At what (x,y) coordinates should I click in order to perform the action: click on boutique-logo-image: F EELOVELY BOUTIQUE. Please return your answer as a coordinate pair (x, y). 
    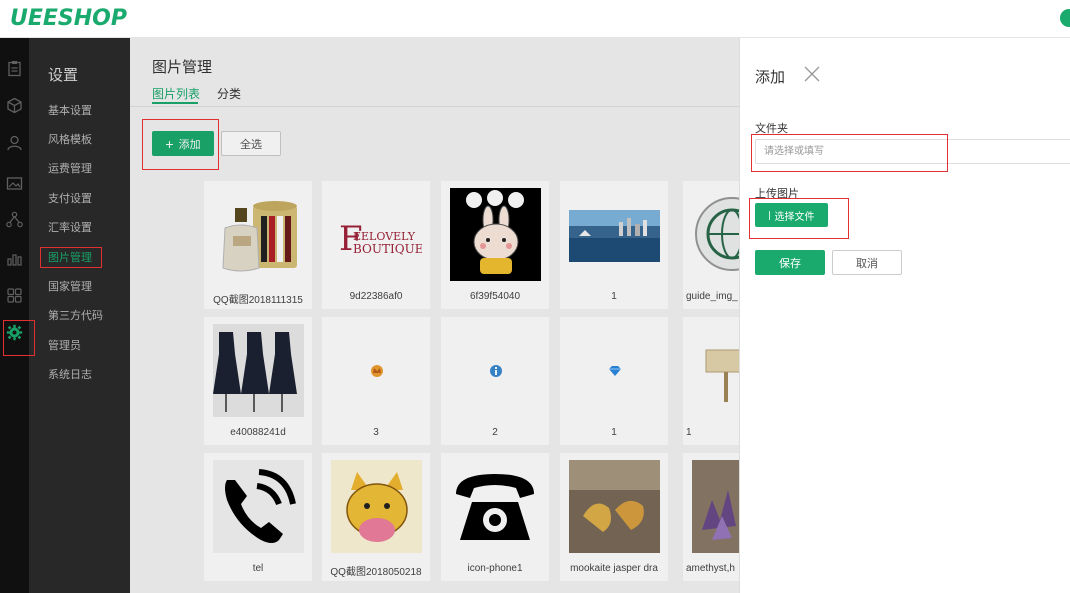
    Looking at the image, I should click on (376, 234).